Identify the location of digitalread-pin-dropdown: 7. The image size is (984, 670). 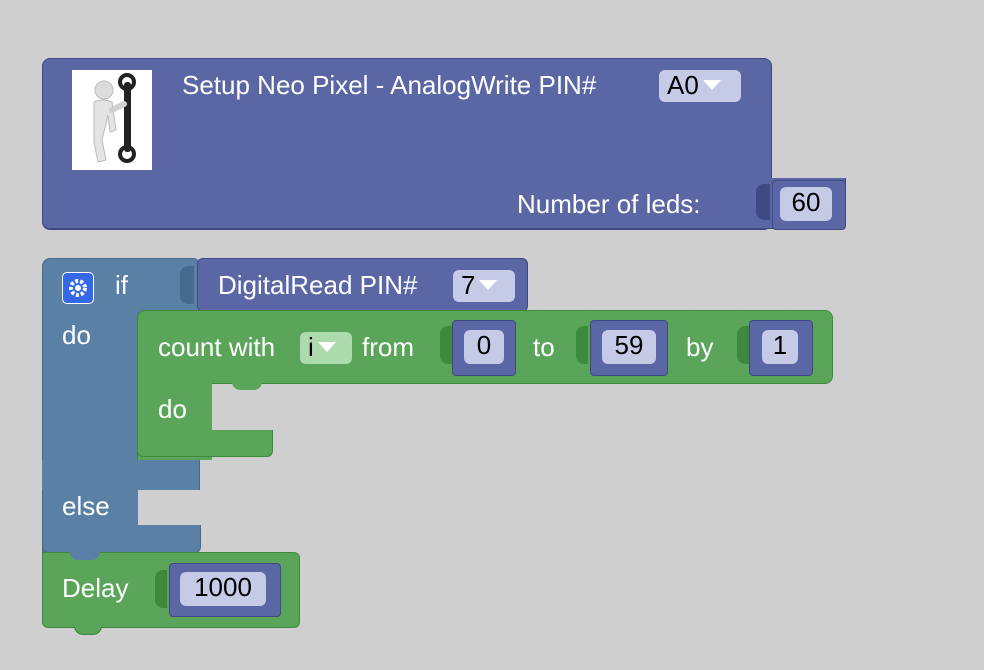
(484, 286).